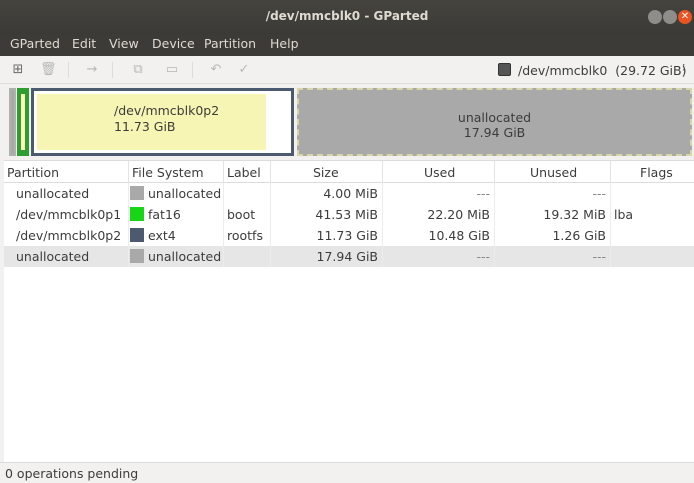  I want to click on diskmap-p2-size: 11.73 GiB, so click(145, 126).